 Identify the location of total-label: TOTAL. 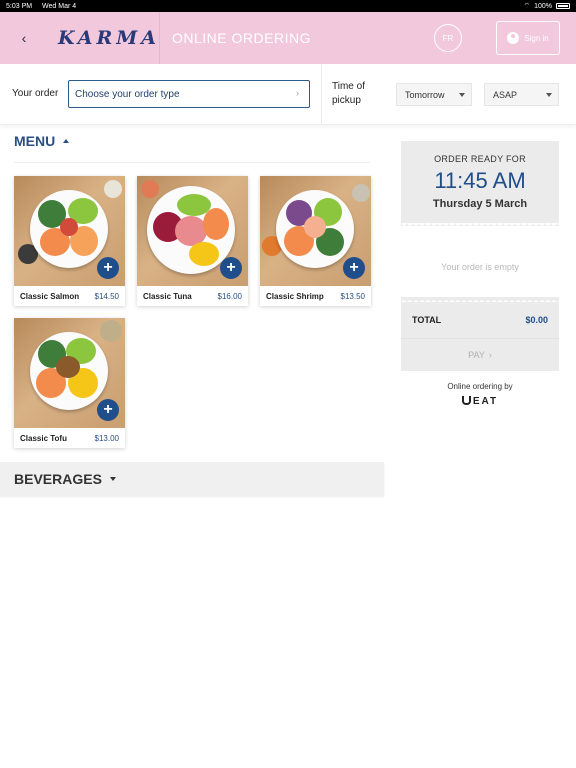
(427, 320).